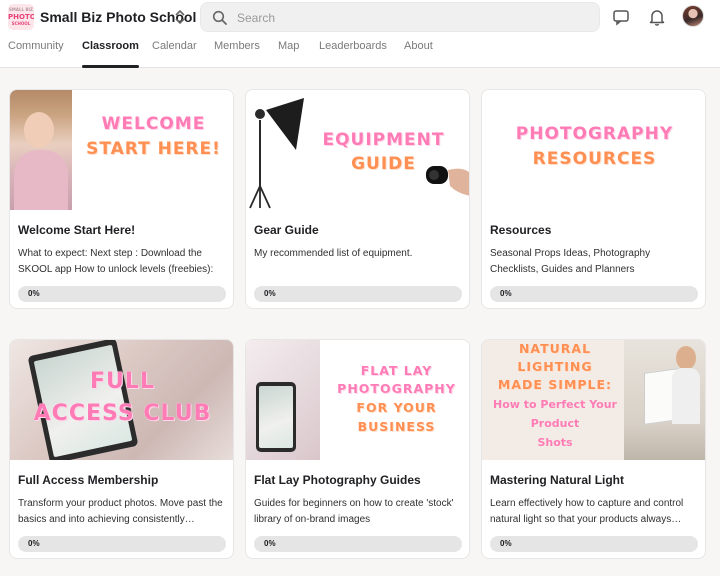  I want to click on search-bar, so click(400, 17).